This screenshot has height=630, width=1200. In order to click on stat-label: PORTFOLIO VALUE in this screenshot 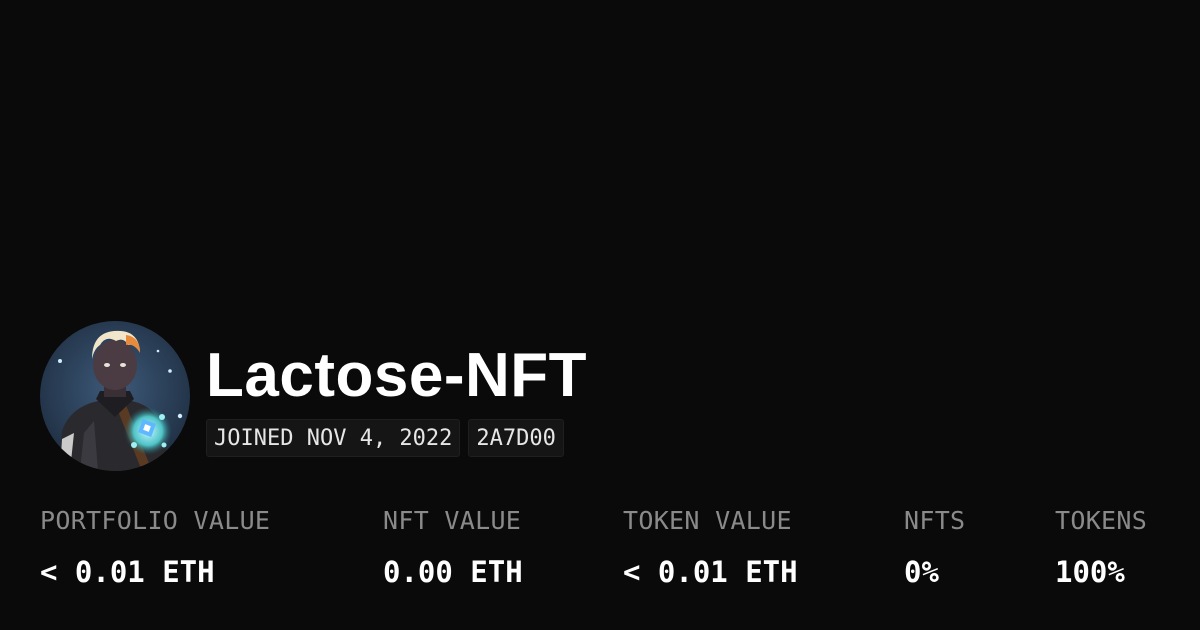, I will do `click(155, 520)`.